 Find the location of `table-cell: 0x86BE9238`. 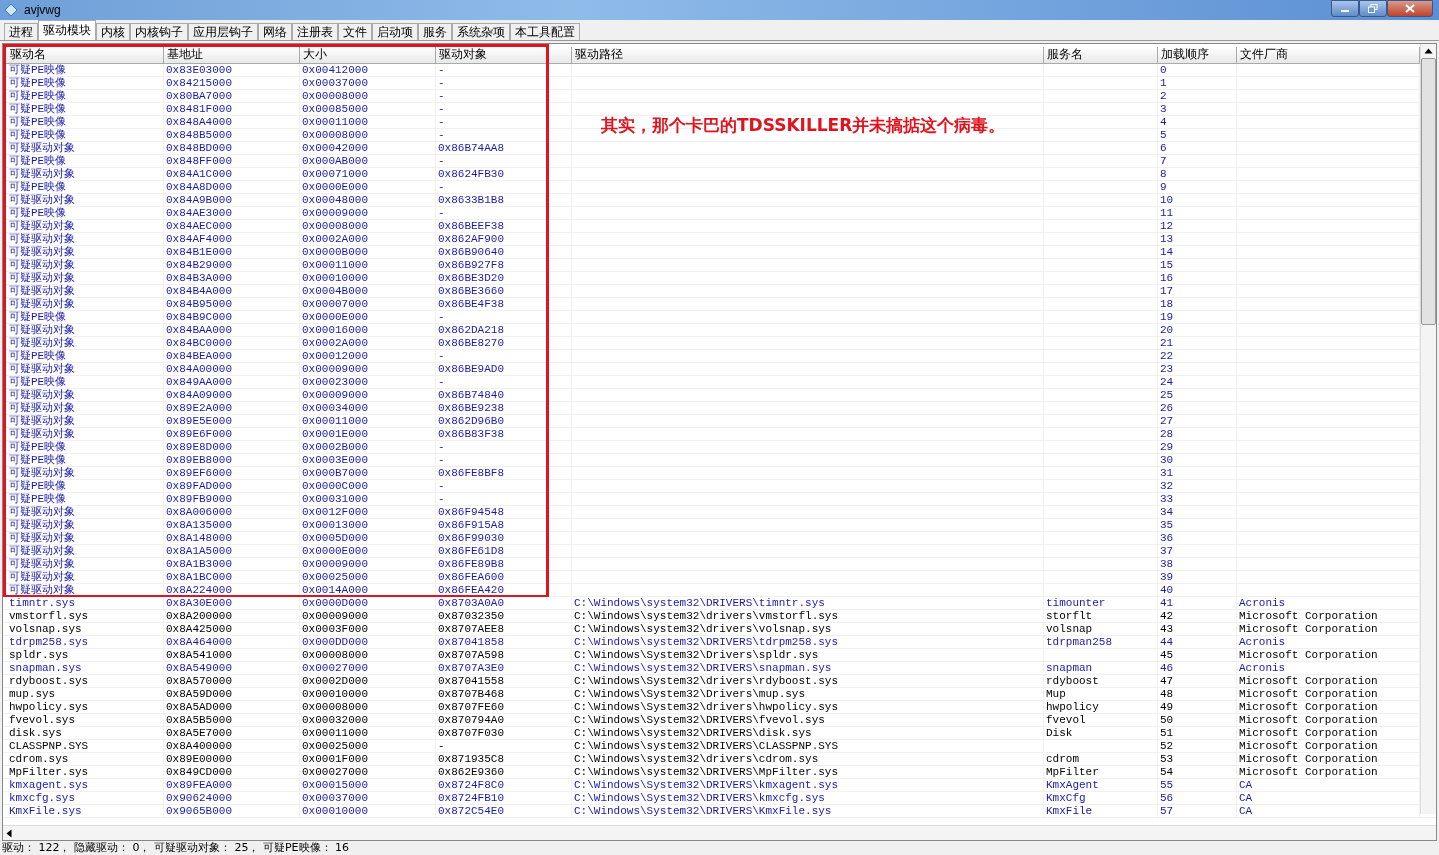

table-cell: 0x86BE9238 is located at coordinates (471, 408).